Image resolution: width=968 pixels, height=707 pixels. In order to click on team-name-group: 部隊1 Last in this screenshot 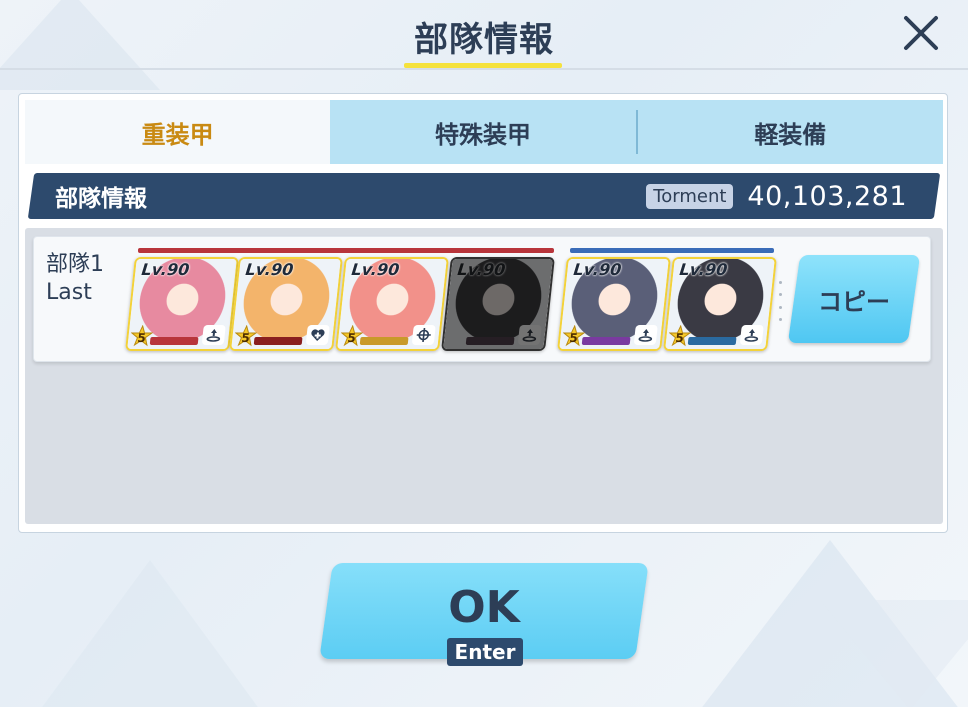, I will do `click(75, 279)`.